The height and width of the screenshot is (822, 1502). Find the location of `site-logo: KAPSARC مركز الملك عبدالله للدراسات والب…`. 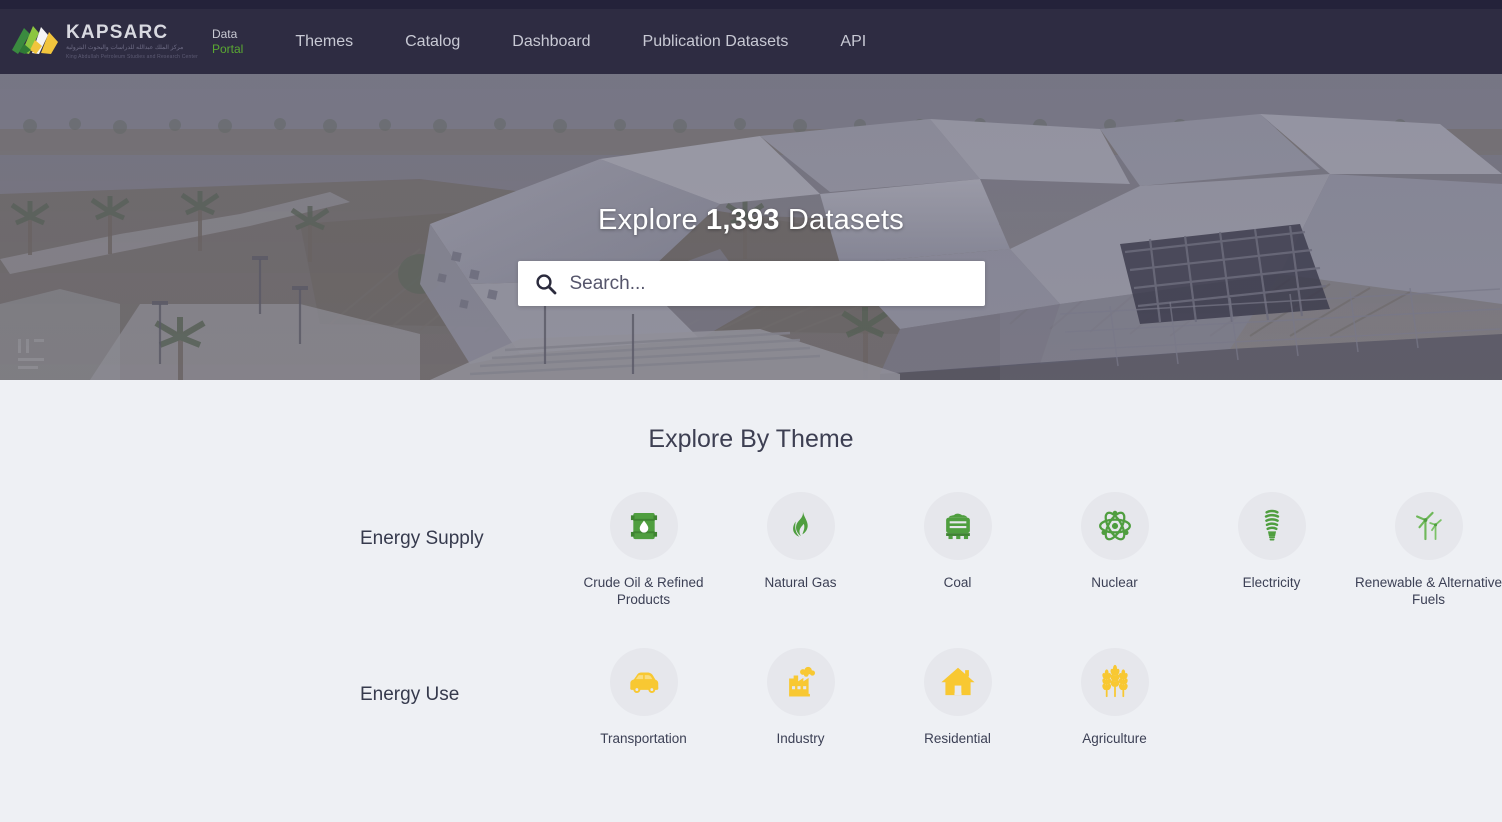

site-logo: KAPSARC مركز الملك عبدالله للدراسات والب… is located at coordinates (103, 42).